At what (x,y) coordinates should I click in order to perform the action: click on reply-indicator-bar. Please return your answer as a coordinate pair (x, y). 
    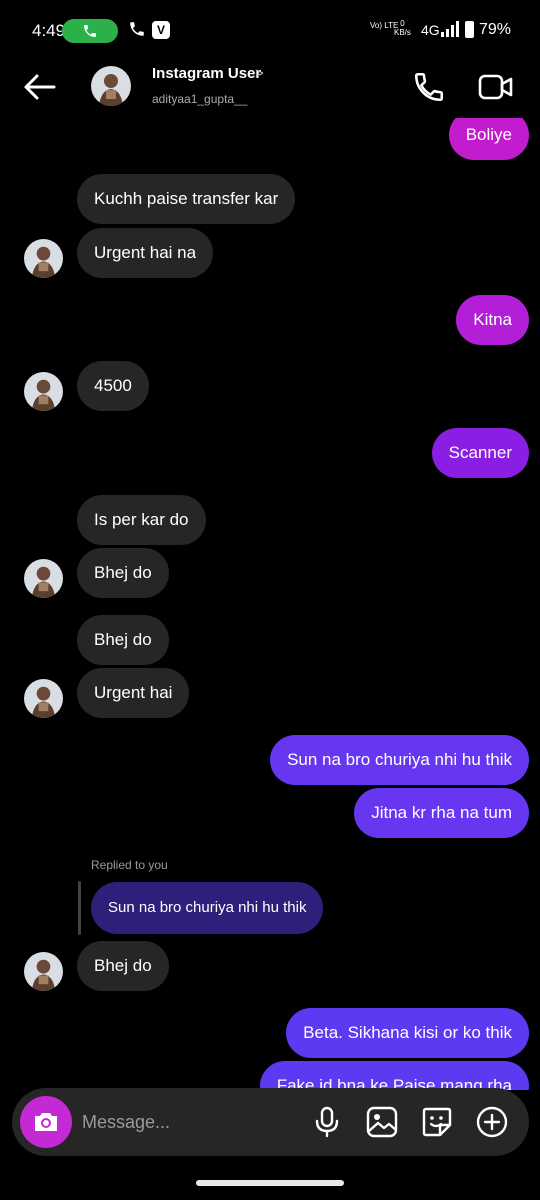
    Looking at the image, I should click on (79, 908).